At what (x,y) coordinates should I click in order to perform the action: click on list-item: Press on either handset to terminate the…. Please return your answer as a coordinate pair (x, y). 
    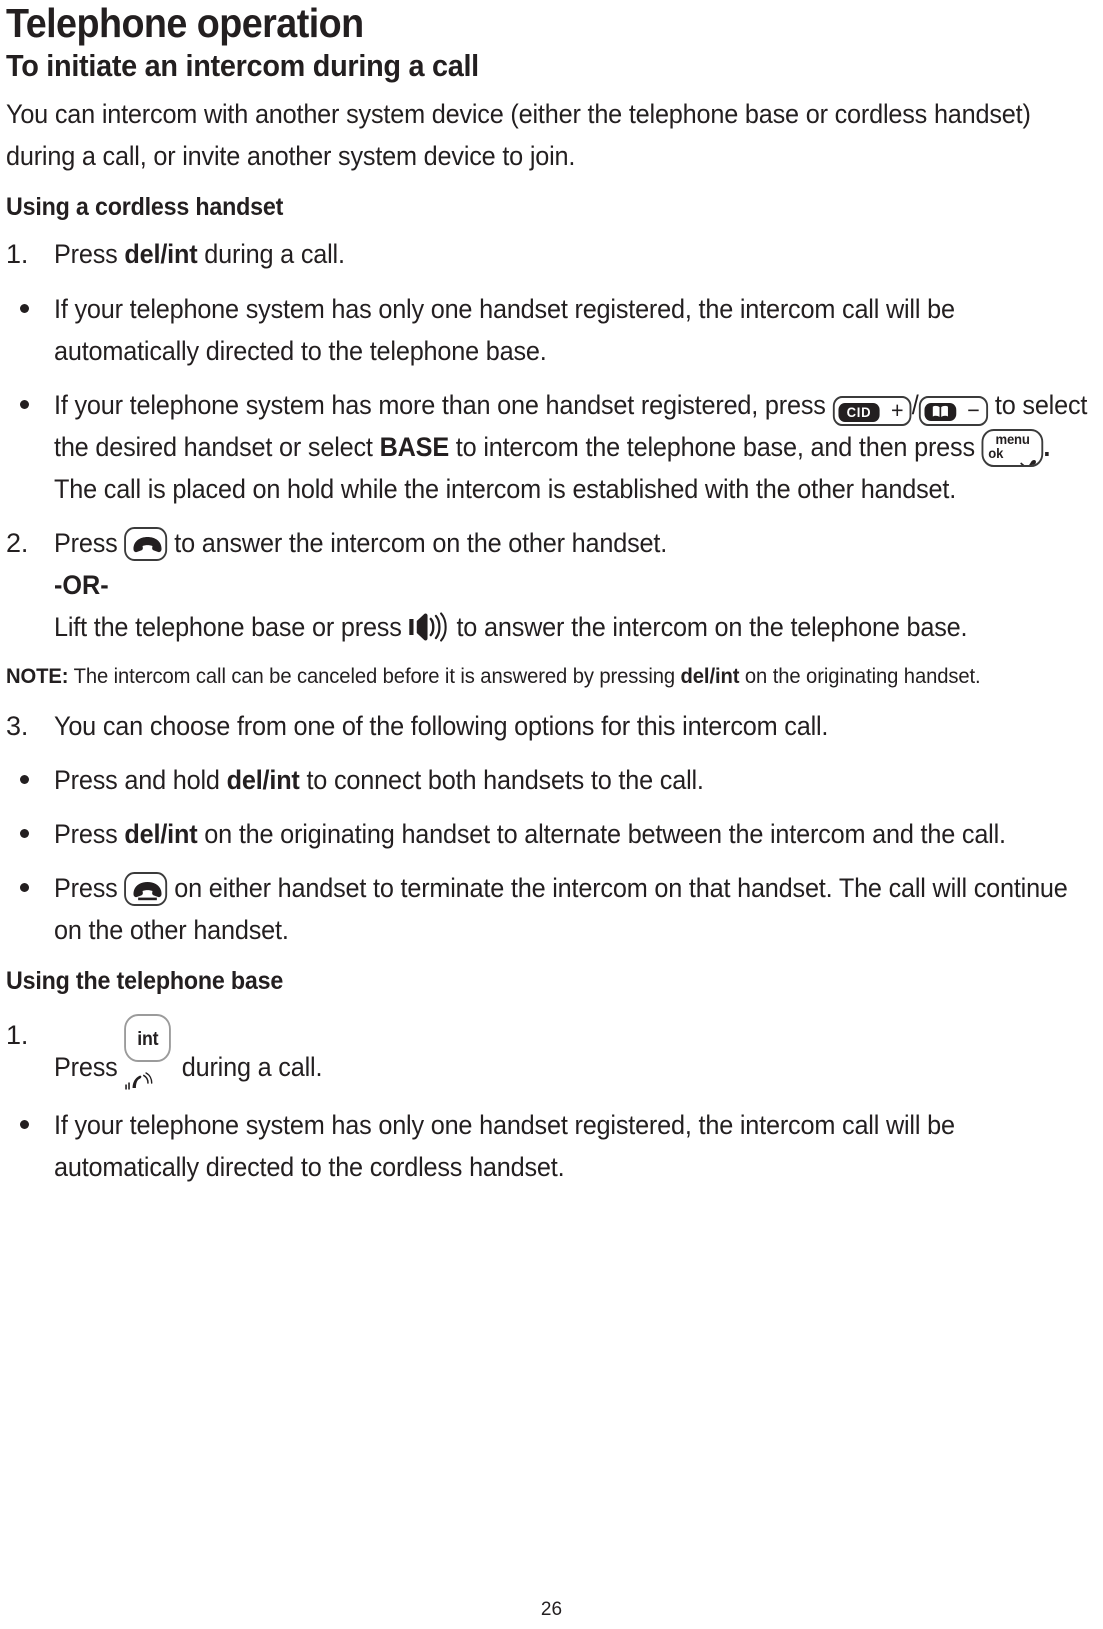
    Looking at the image, I should click on (551, 909).